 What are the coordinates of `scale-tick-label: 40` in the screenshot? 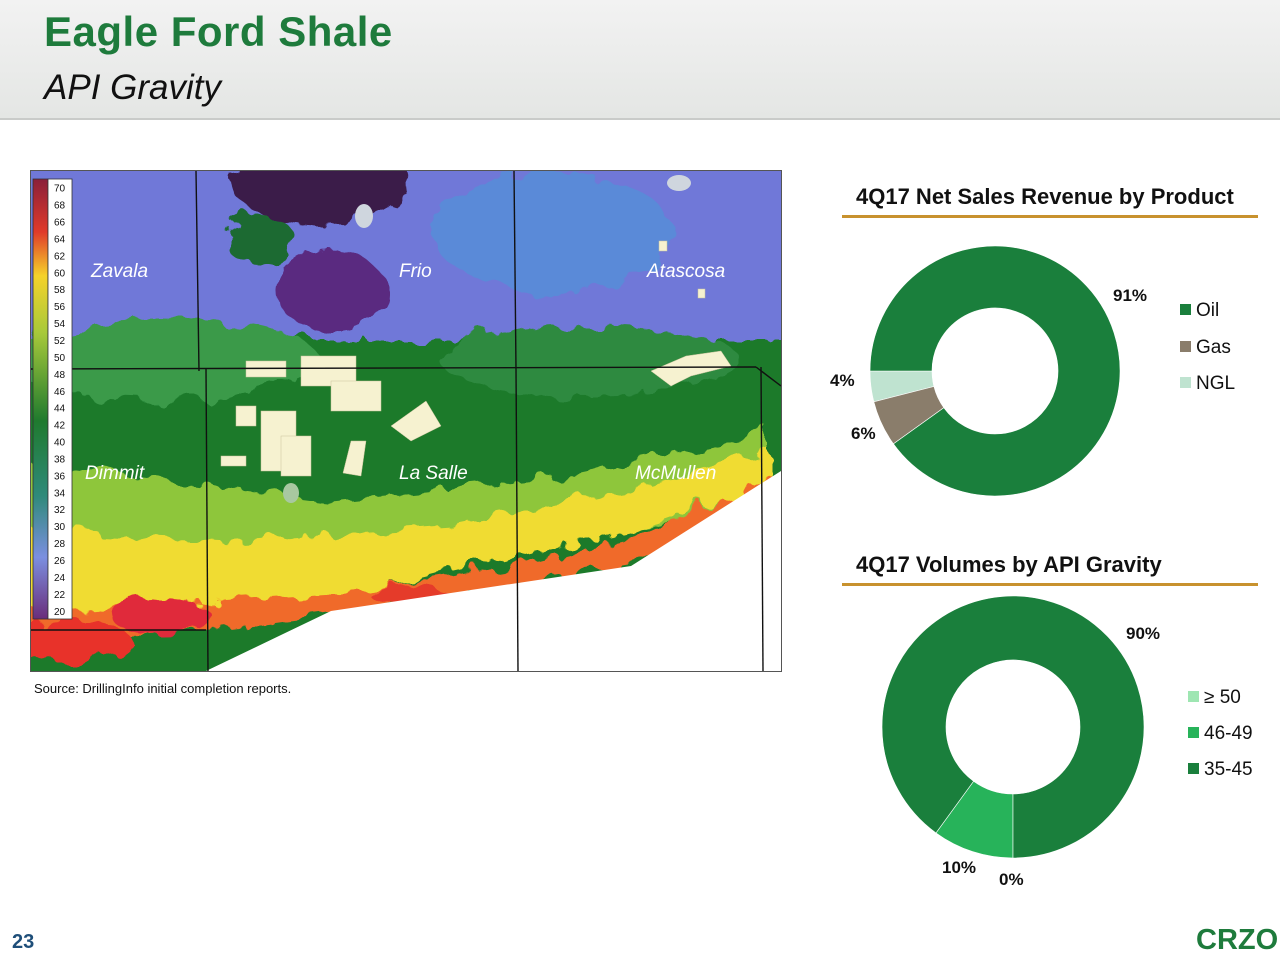 It's located at (60, 443).